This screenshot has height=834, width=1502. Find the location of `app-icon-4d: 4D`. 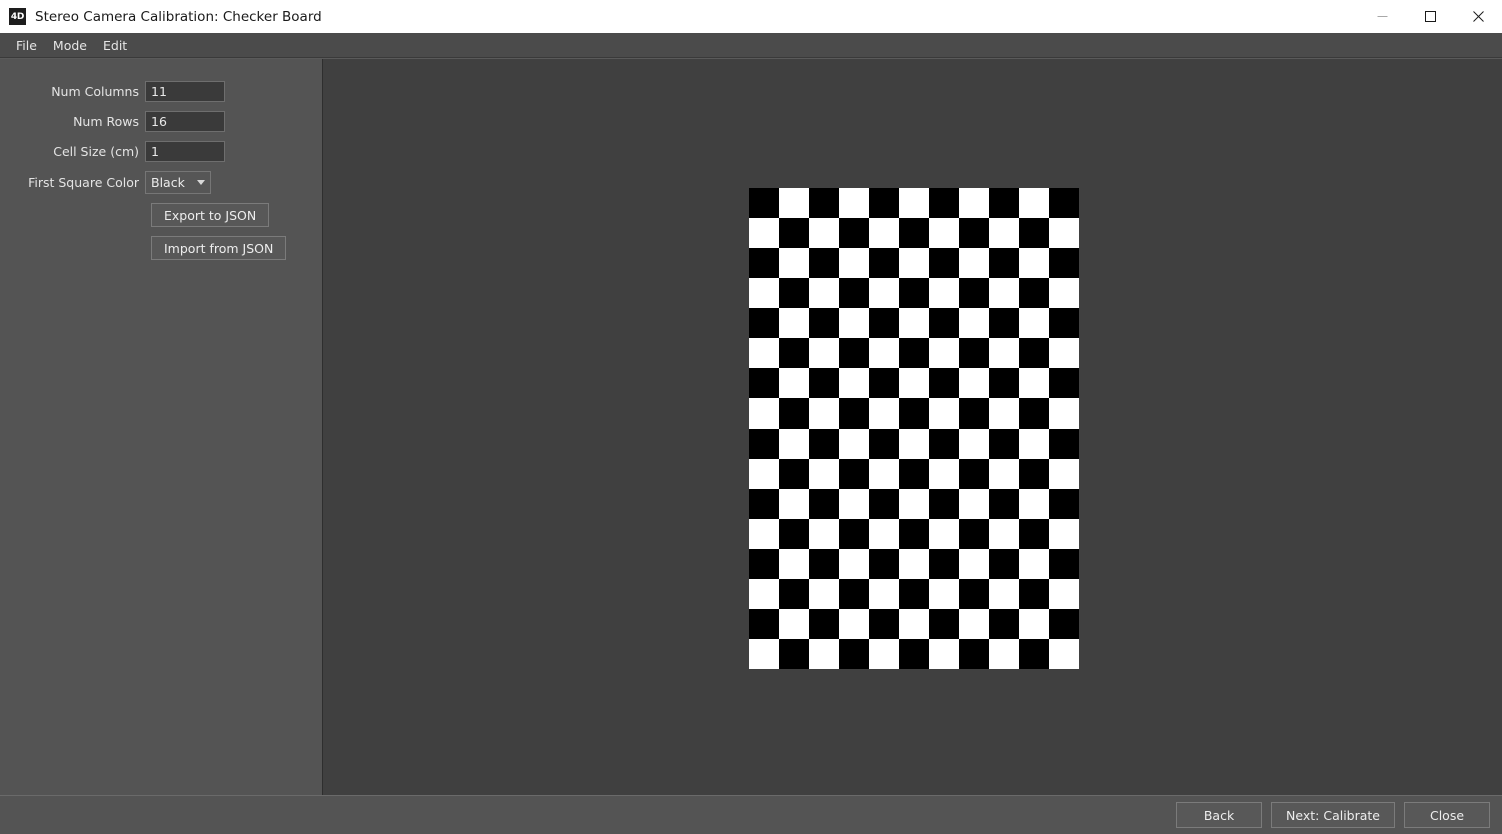

app-icon-4d: 4D is located at coordinates (17, 16).